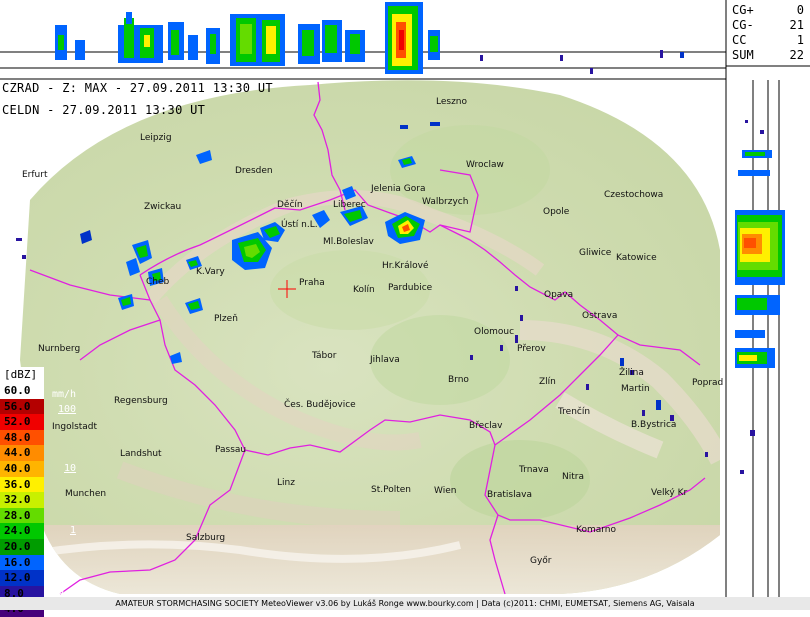 This screenshot has width=810, height=617. What do you see at coordinates (494, 332) in the screenshot?
I see `city-label: Olomouc` at bounding box center [494, 332].